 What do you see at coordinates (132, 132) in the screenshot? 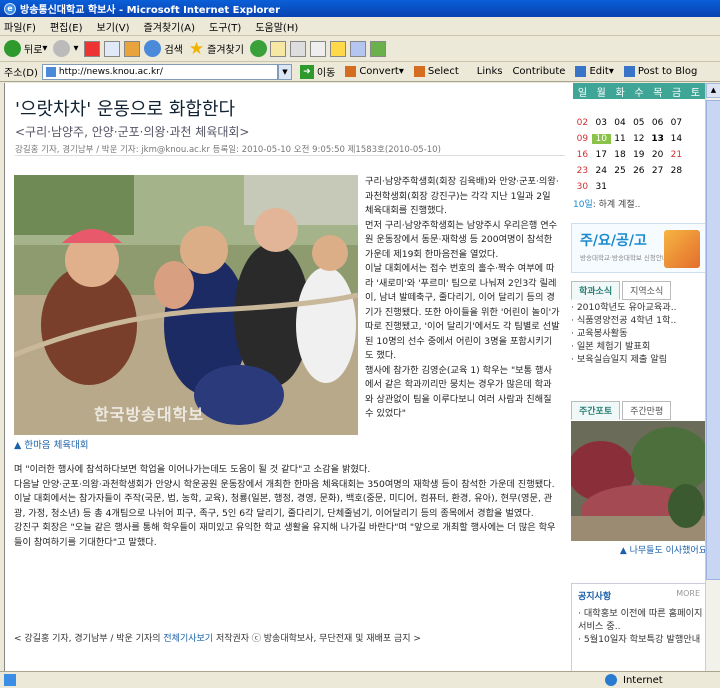
I see `article-subtitle: <구리·남양주, 안양·군포·의왕·과천 체육대회>` at bounding box center [132, 132].